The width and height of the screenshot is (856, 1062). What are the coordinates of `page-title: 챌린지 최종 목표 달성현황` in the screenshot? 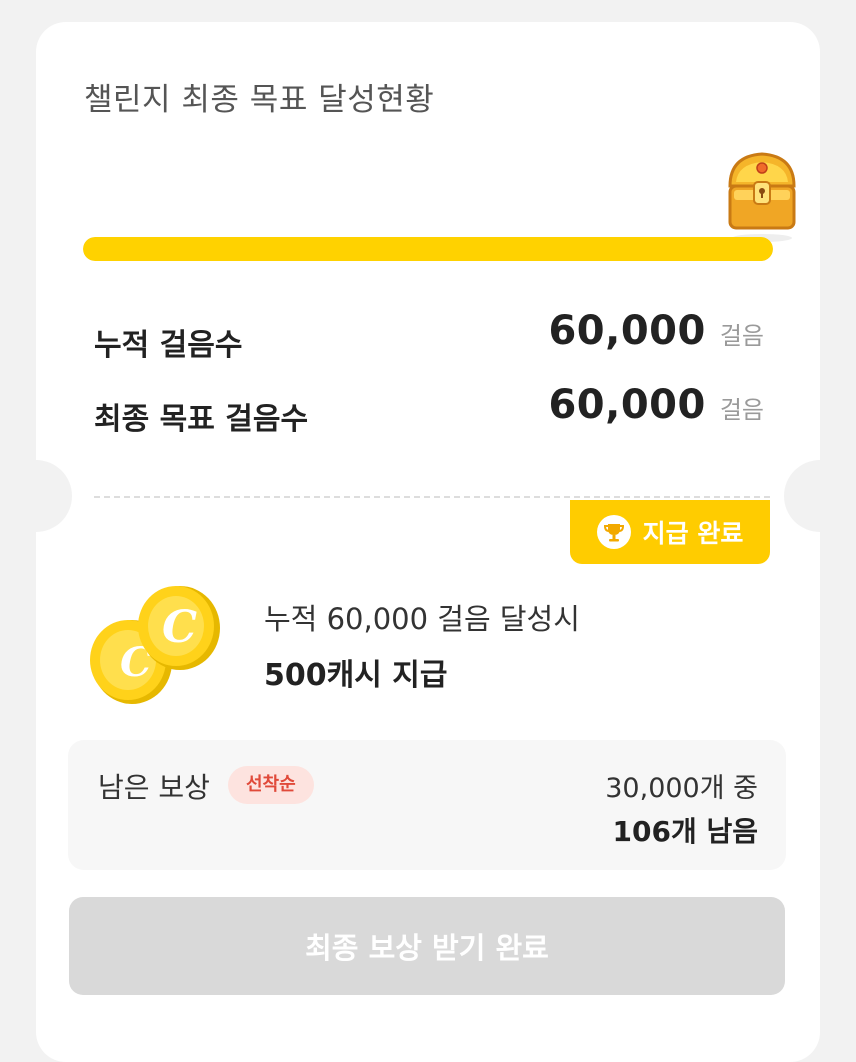 It's located at (259, 100).